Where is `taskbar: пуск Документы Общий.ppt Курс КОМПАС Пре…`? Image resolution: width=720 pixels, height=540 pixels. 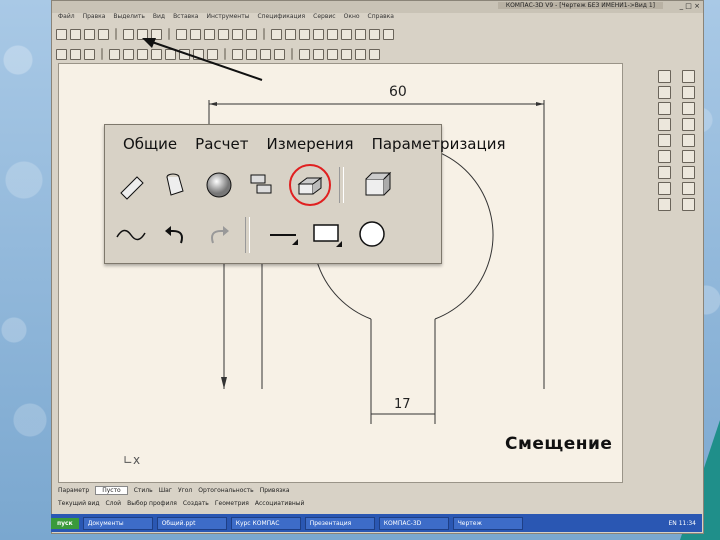
taskbar: пуск Документы Общий.ppt Курс КОМПАС Пре… is located at coordinates (376, 523).